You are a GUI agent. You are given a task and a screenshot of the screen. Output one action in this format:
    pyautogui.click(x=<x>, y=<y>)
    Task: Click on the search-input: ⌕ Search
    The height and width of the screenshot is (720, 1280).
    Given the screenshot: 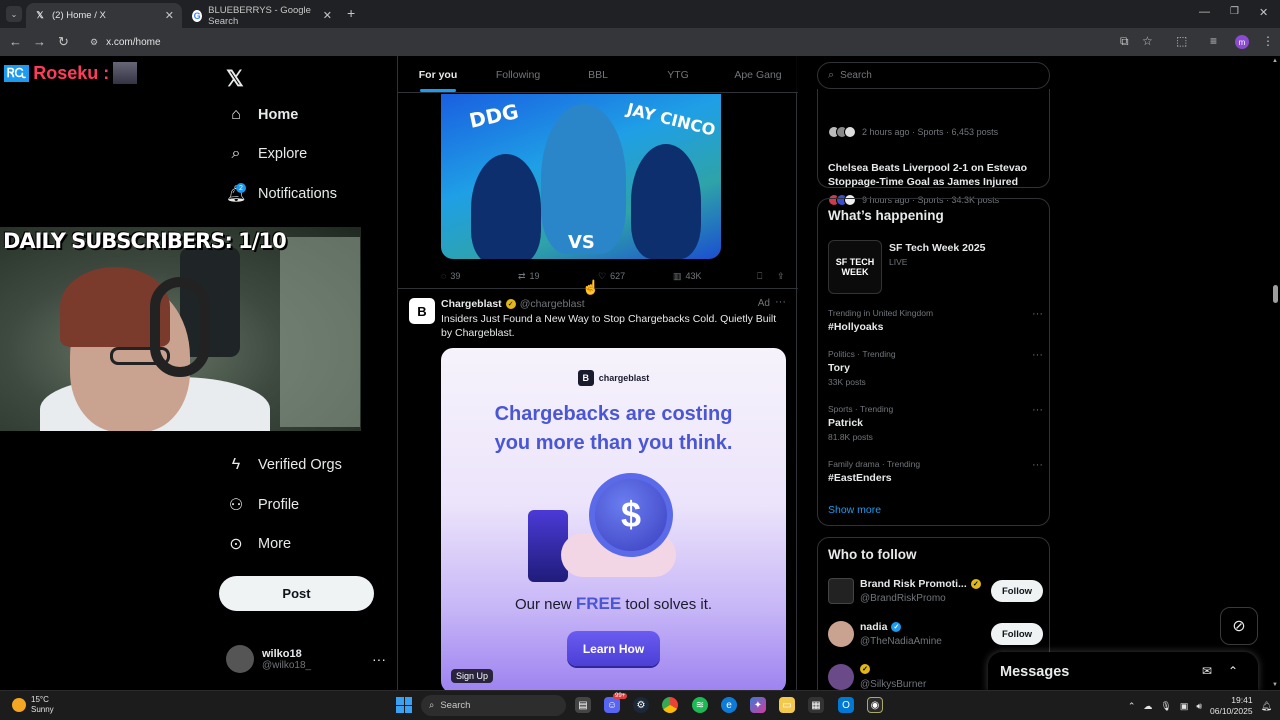 What is the action you would take?
    pyautogui.click(x=933, y=75)
    